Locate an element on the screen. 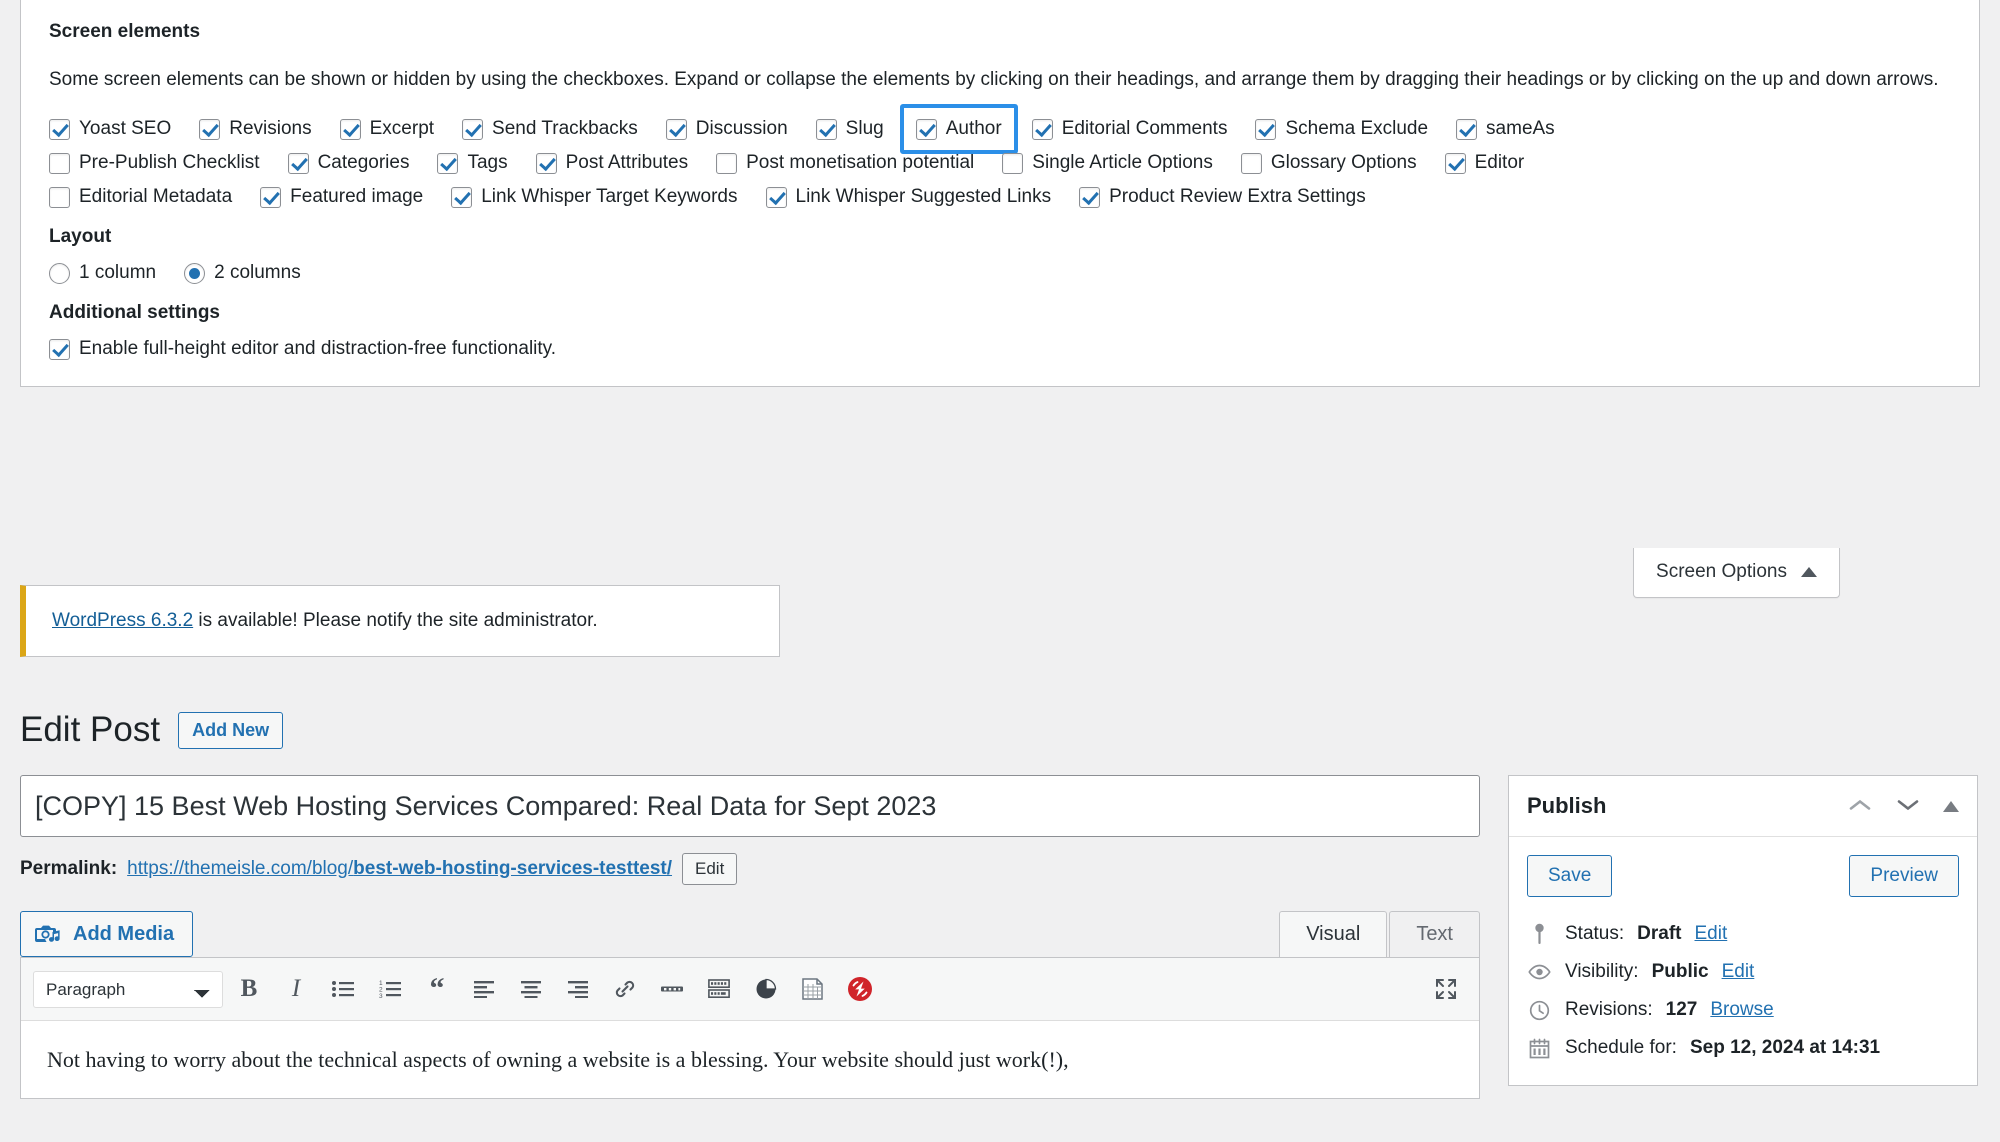 This screenshot has width=2000, height=1142. publish-actions: Save Preview is located at coordinates (1743, 874).